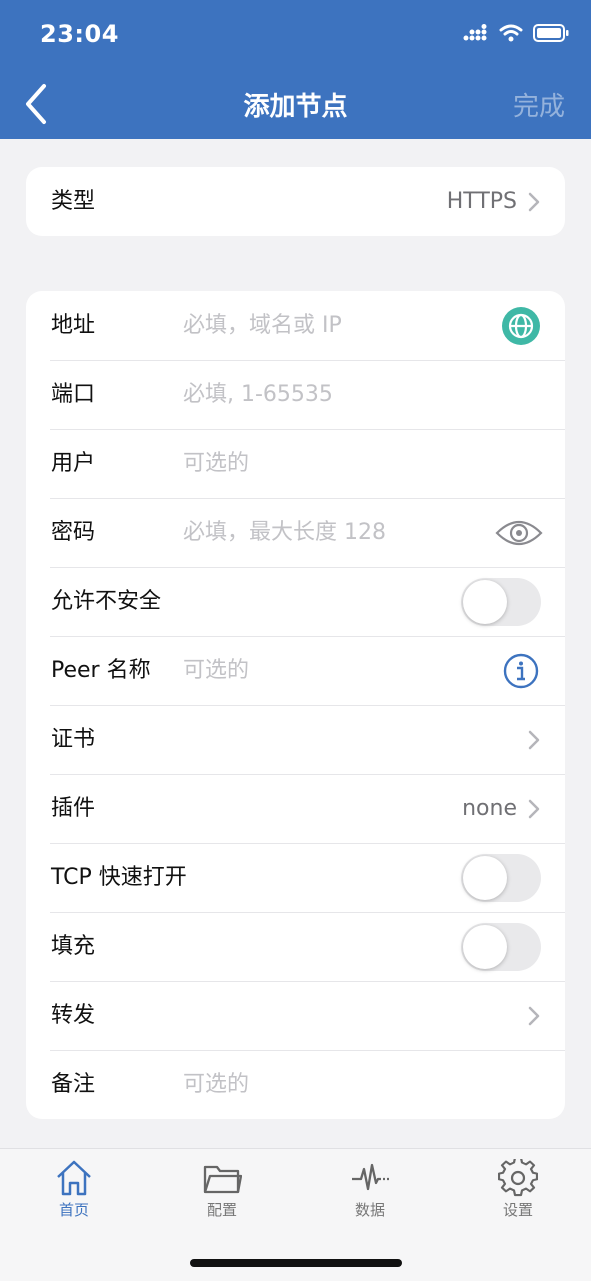 Image resolution: width=591 pixels, height=1281 pixels. Describe the element at coordinates (79, 34) in the screenshot. I see `status-time: 23:04` at that location.